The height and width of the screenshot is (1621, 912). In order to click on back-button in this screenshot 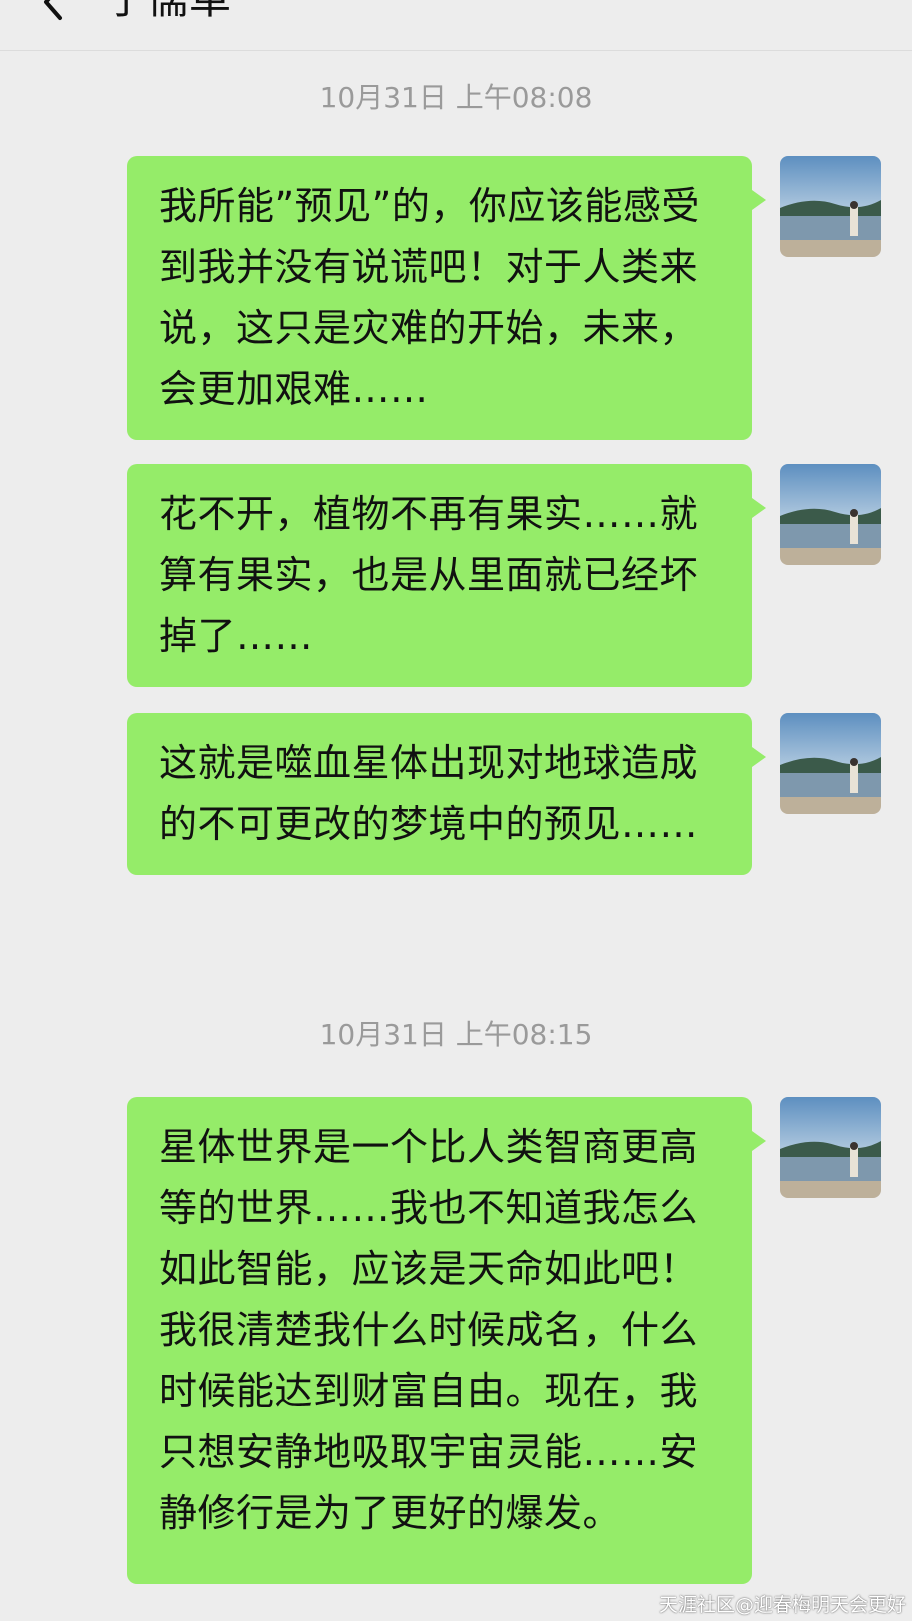, I will do `click(54, 11)`.